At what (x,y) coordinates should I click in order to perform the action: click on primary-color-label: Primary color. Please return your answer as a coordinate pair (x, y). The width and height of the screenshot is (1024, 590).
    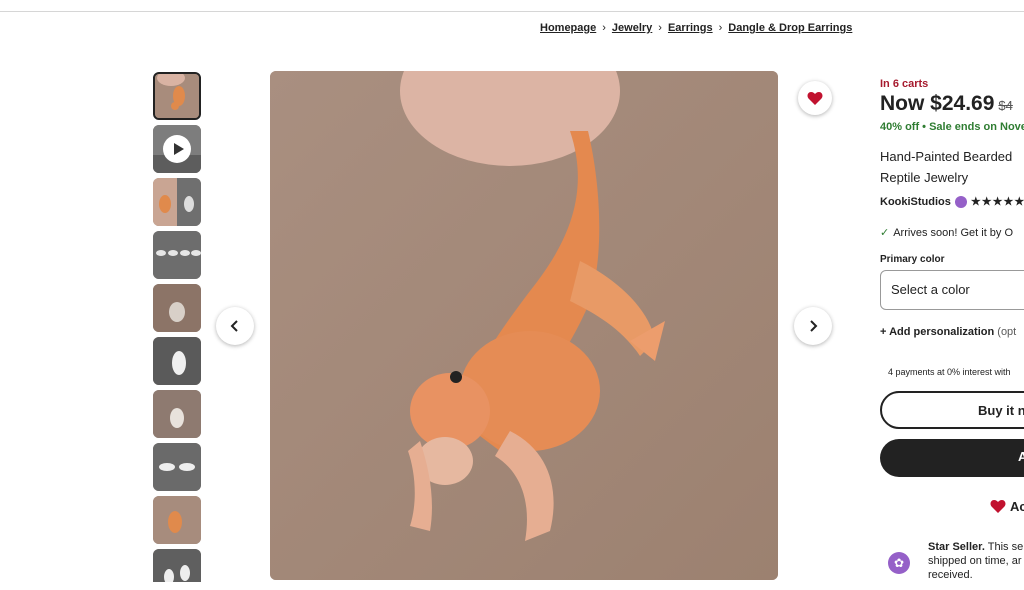
    Looking at the image, I should click on (912, 259).